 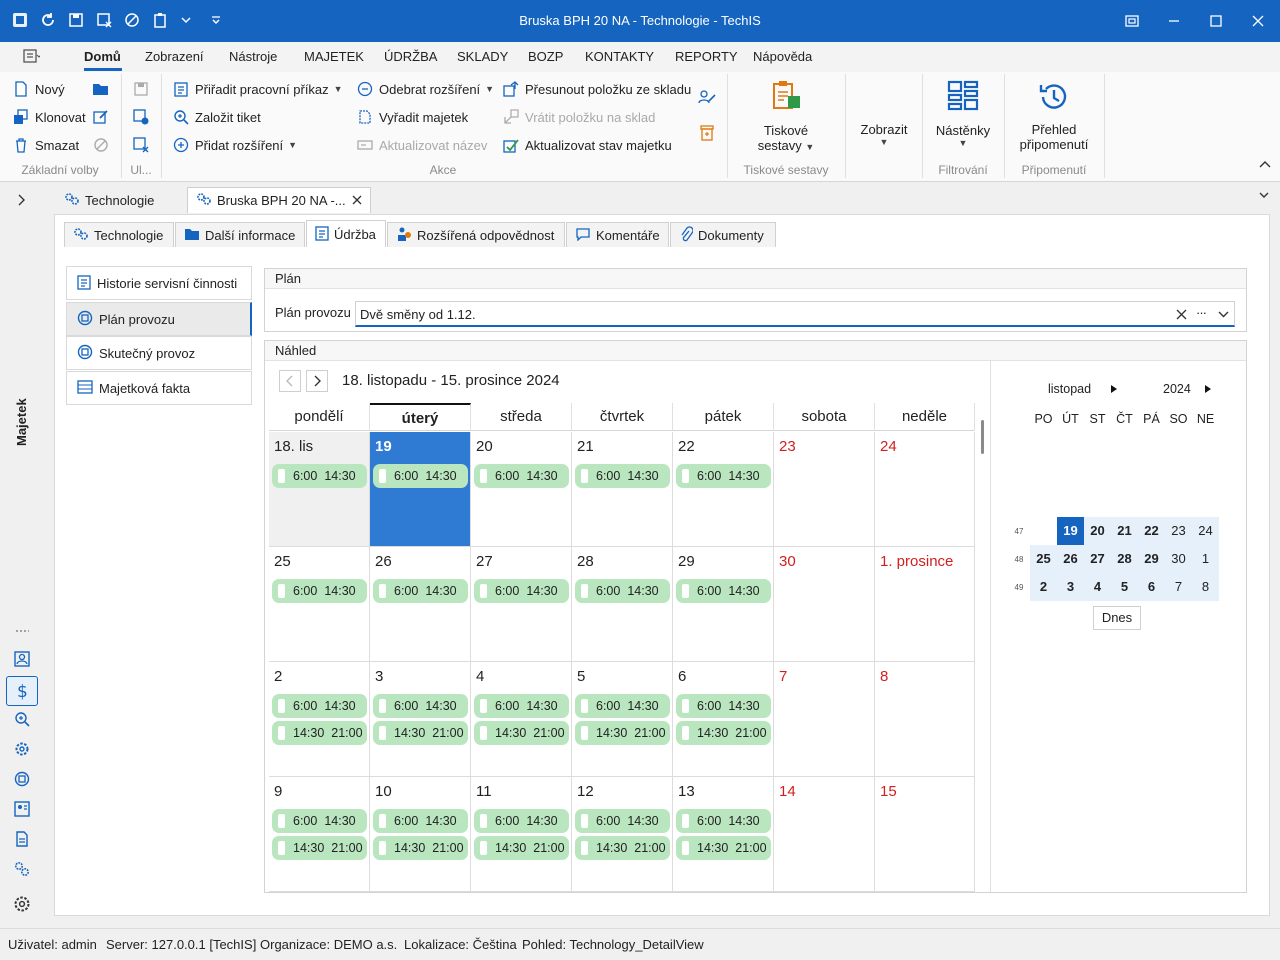 What do you see at coordinates (521, 834) in the screenshot?
I see `calendar-day-cell: 11 6:00 14:30 14:30 21:00` at bounding box center [521, 834].